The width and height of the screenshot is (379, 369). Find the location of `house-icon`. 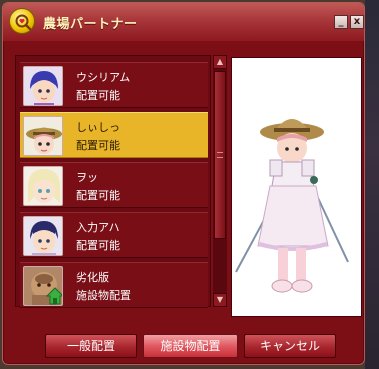

house-icon is located at coordinates (54, 296).